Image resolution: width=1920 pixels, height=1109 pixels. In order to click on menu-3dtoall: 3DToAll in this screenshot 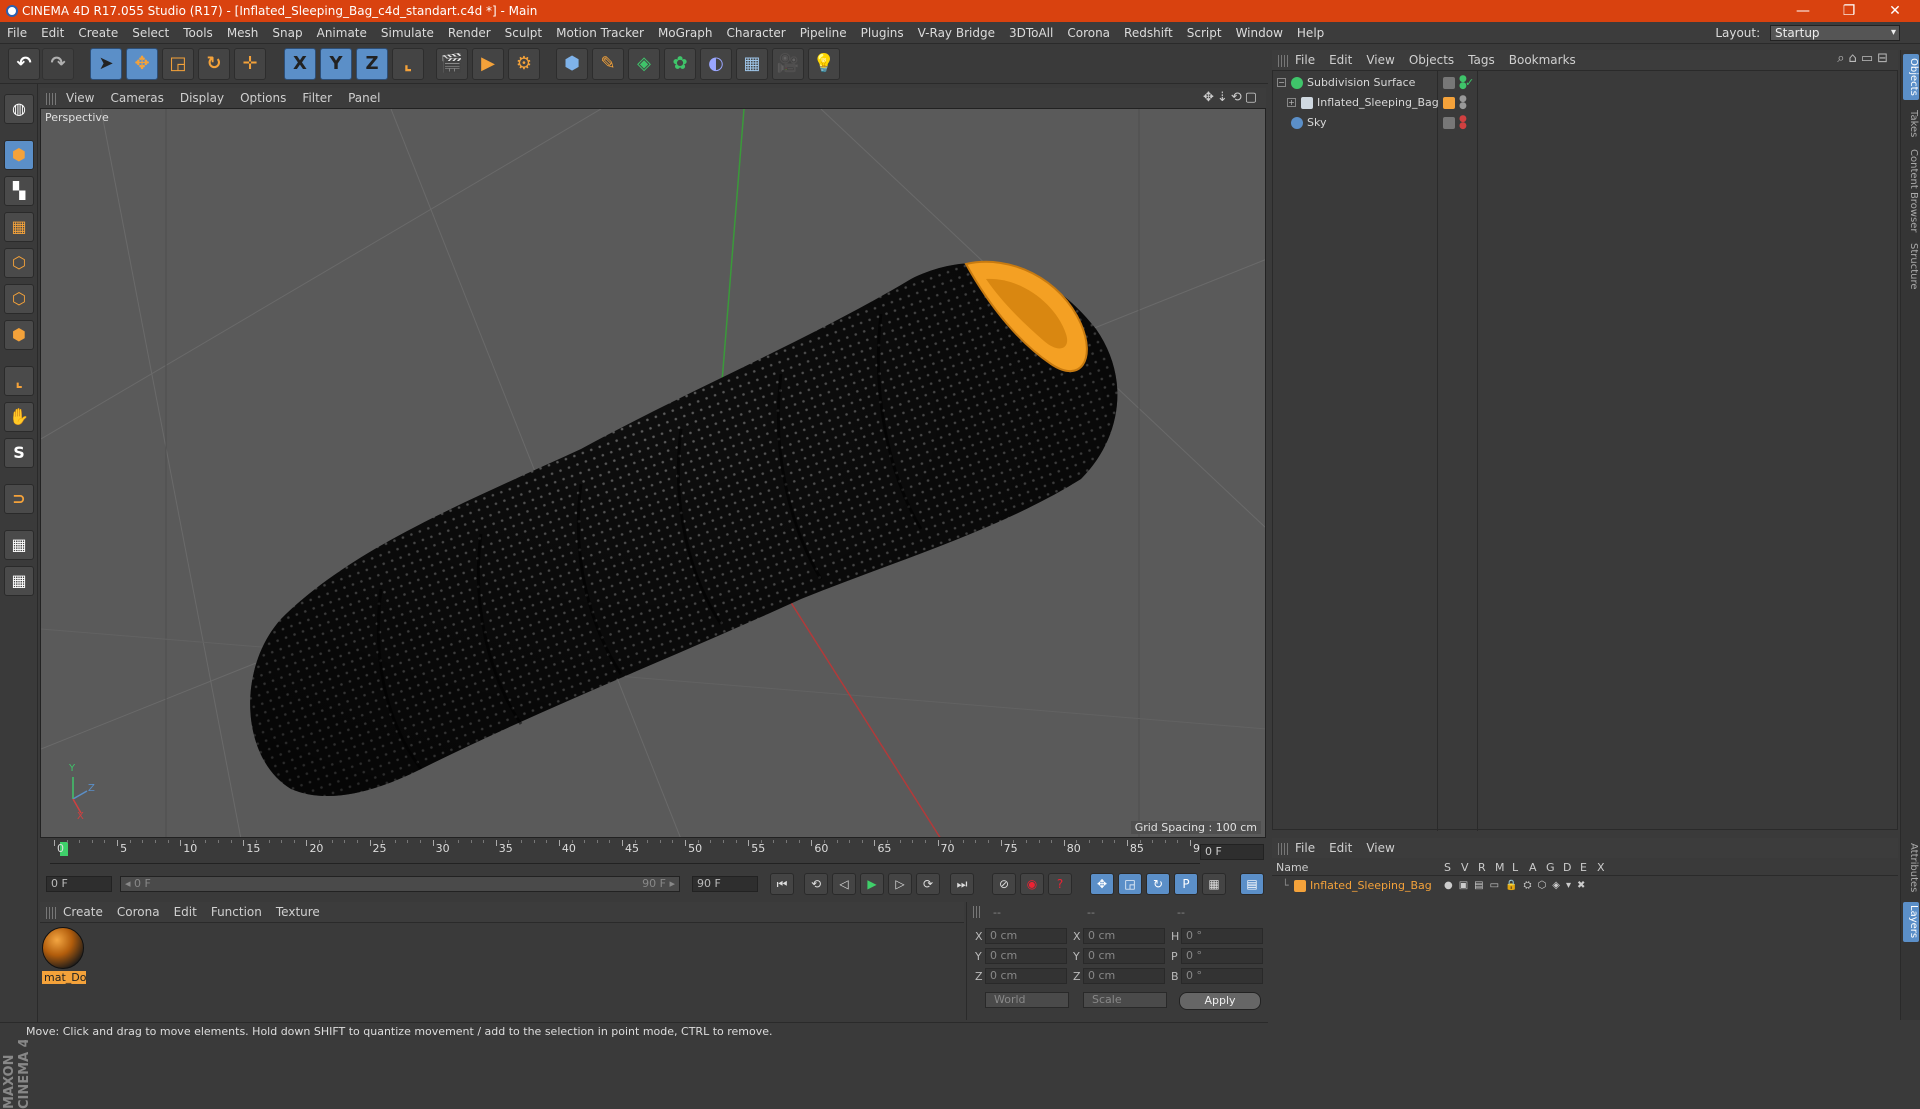, I will do `click(1031, 33)`.